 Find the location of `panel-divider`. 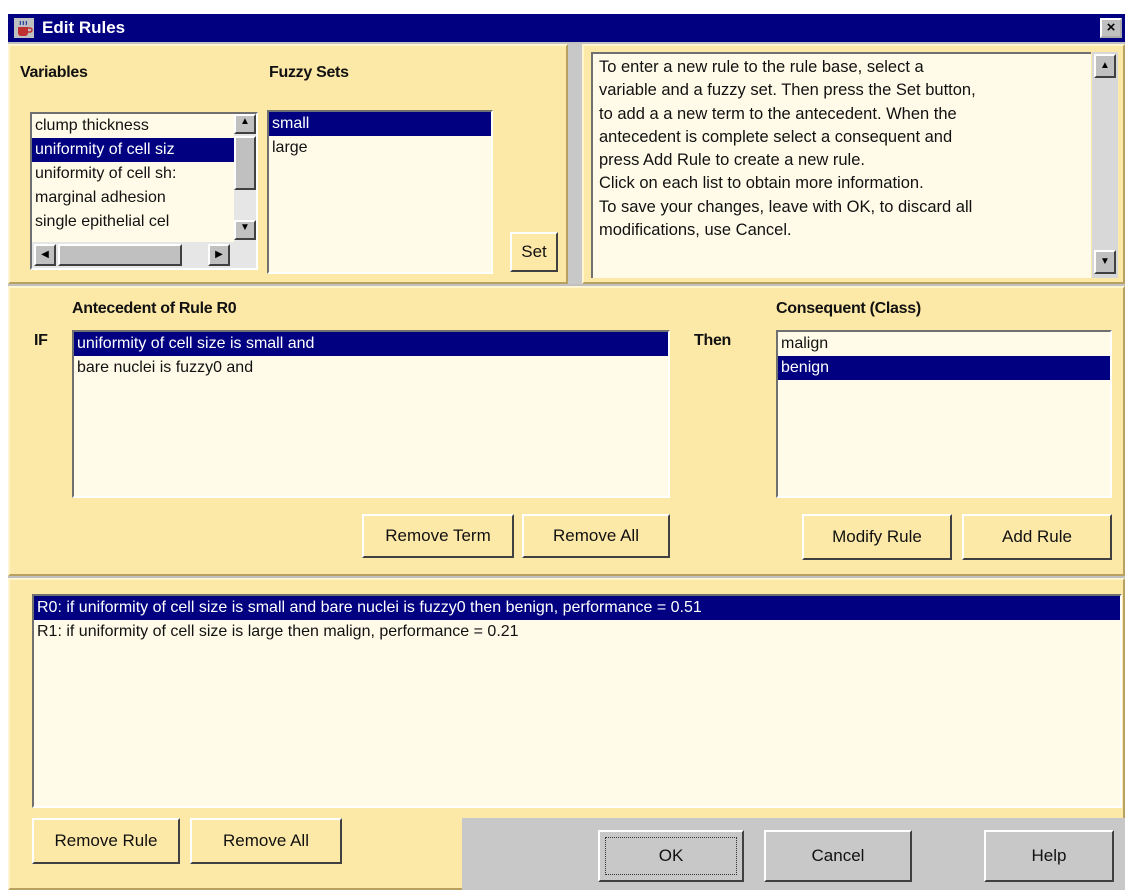

panel-divider is located at coordinates (575, 164).